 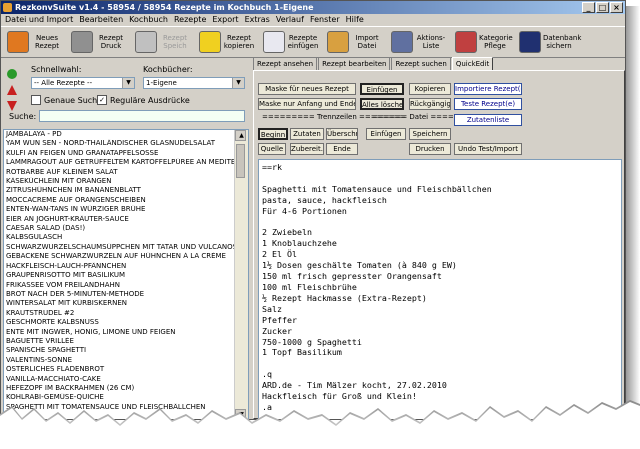 I want to click on datei-separator: ====== Datei ======, so click(x=419, y=117).